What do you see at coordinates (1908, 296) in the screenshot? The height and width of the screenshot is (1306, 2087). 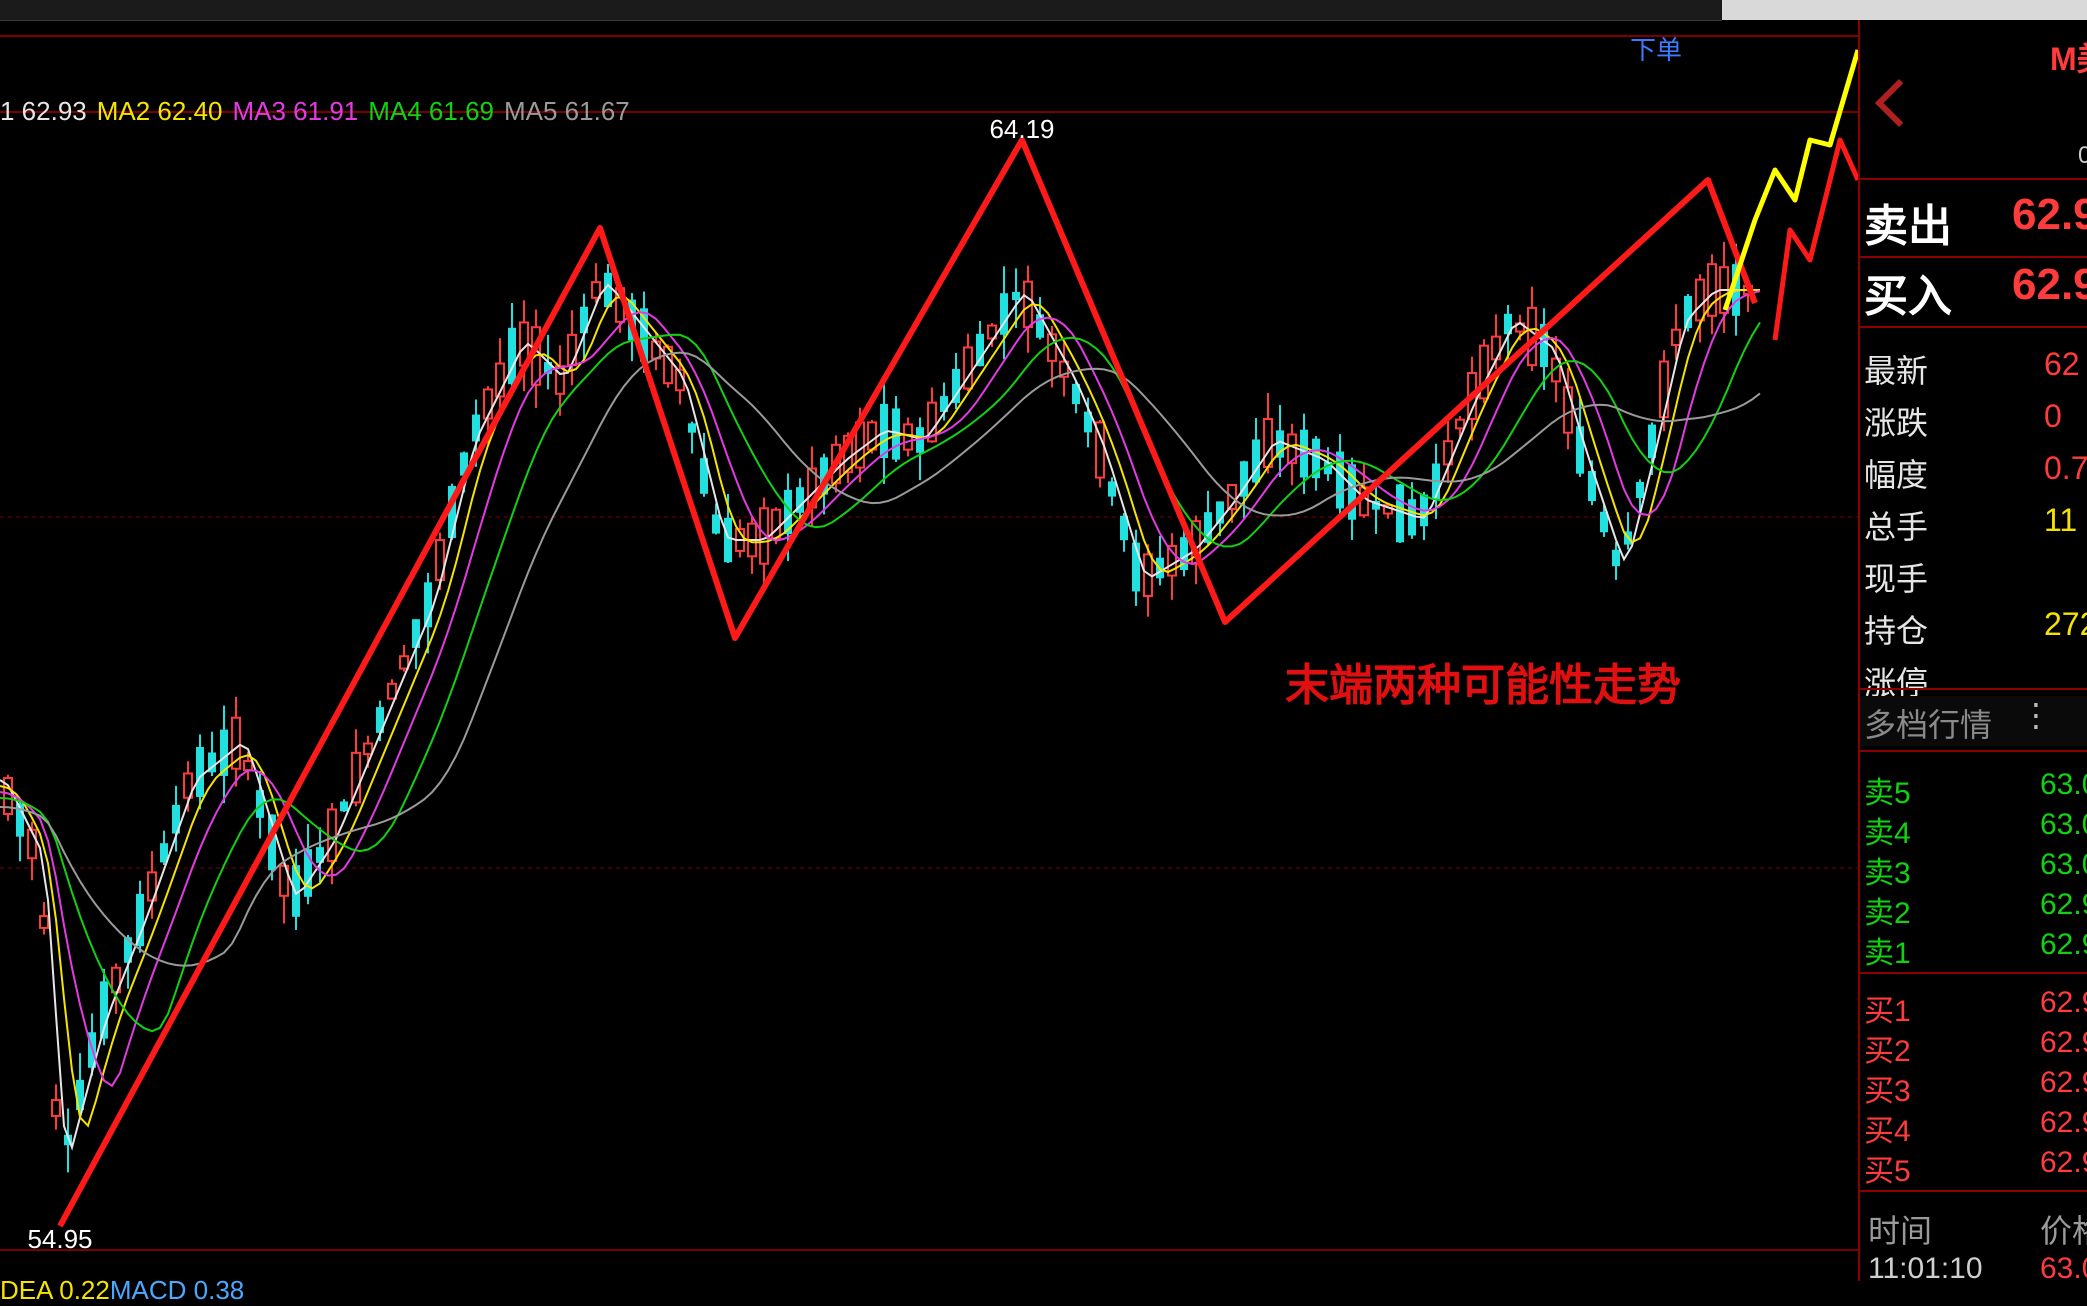 I see `buy-label: 买入` at bounding box center [1908, 296].